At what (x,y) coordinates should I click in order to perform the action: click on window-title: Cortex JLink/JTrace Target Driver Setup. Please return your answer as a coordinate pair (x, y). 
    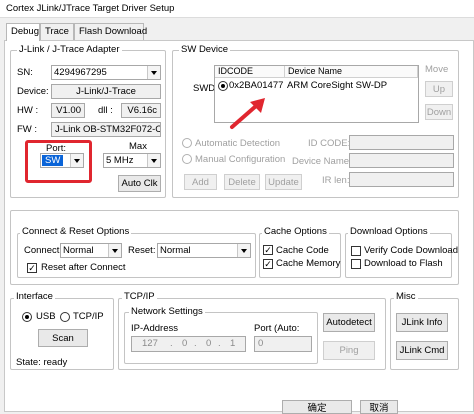
    Looking at the image, I should click on (90, 8).